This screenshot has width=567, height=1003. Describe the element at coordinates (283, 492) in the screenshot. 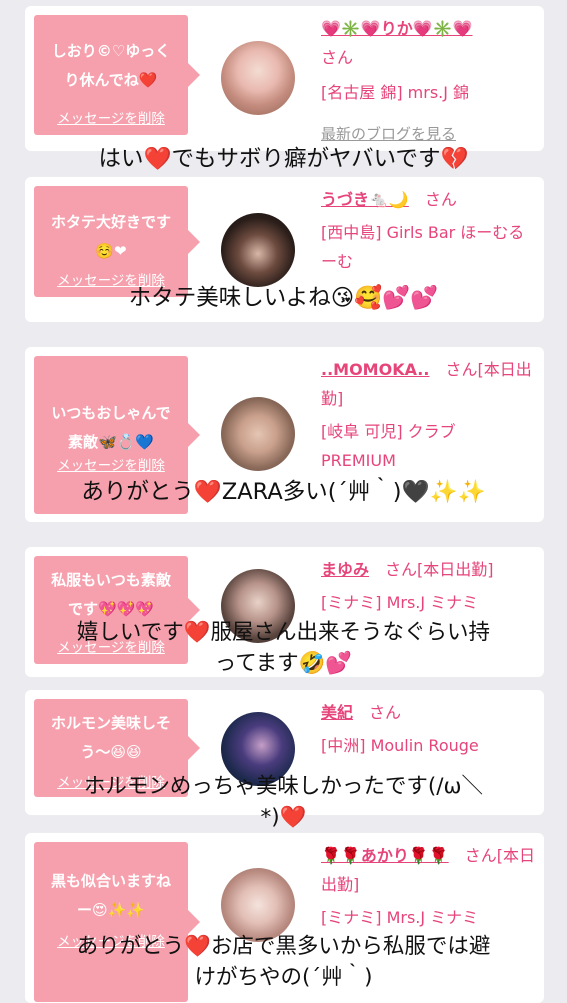

I see `reply-text: ありがとう❤️ZARA多い(´艸｀)🖤✨✨` at that location.